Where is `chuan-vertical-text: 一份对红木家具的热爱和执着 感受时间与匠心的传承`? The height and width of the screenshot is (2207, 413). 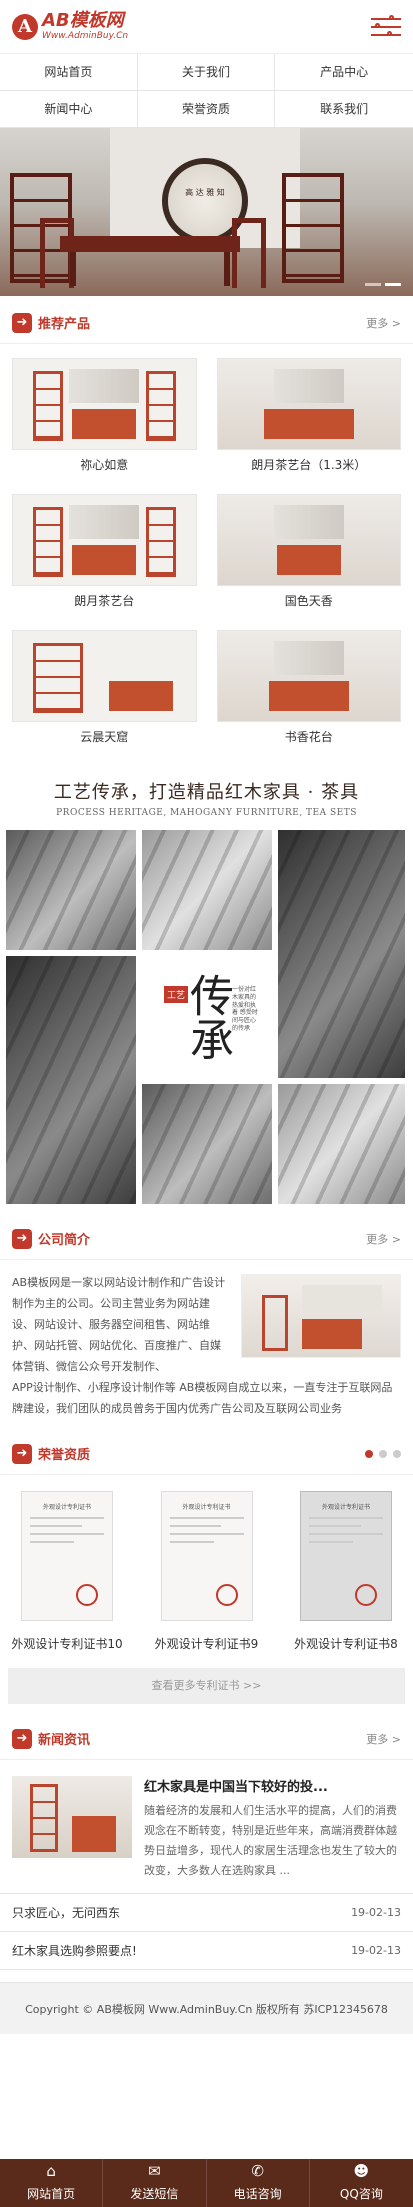
chuan-vertical-text: 一份对红木家具的热爱和执着 感受时间与匠心的传承 is located at coordinates (245, 1009).